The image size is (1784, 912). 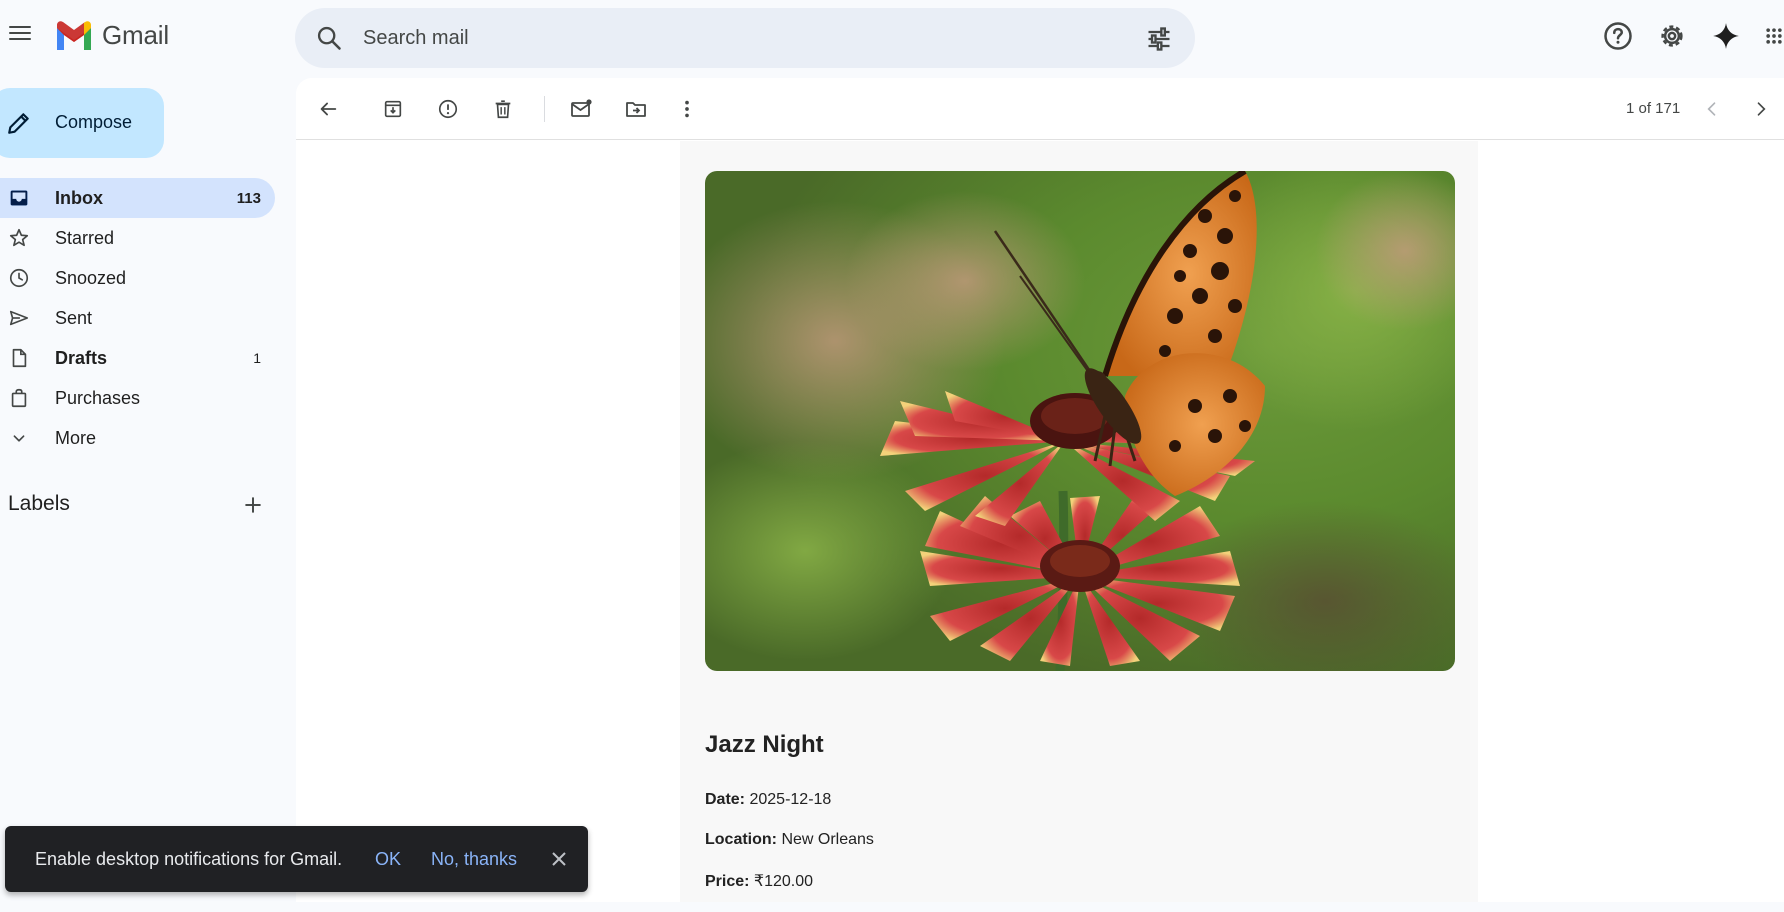 I want to click on event-price: Price: ₹120.00, so click(x=759, y=881).